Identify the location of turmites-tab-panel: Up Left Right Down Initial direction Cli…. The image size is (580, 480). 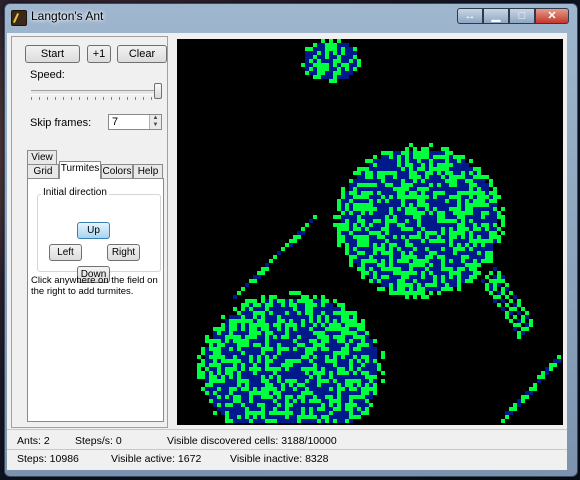
(95, 300).